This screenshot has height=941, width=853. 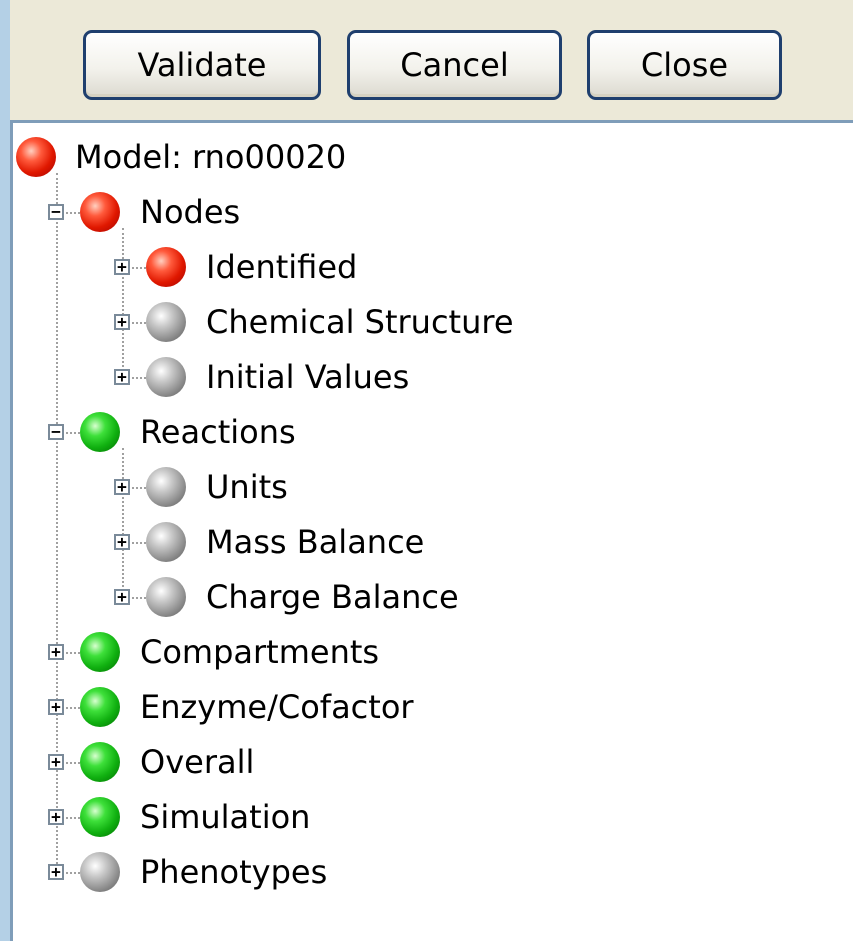 What do you see at coordinates (225, 817) in the screenshot?
I see `tree-item-label: Simulation` at bounding box center [225, 817].